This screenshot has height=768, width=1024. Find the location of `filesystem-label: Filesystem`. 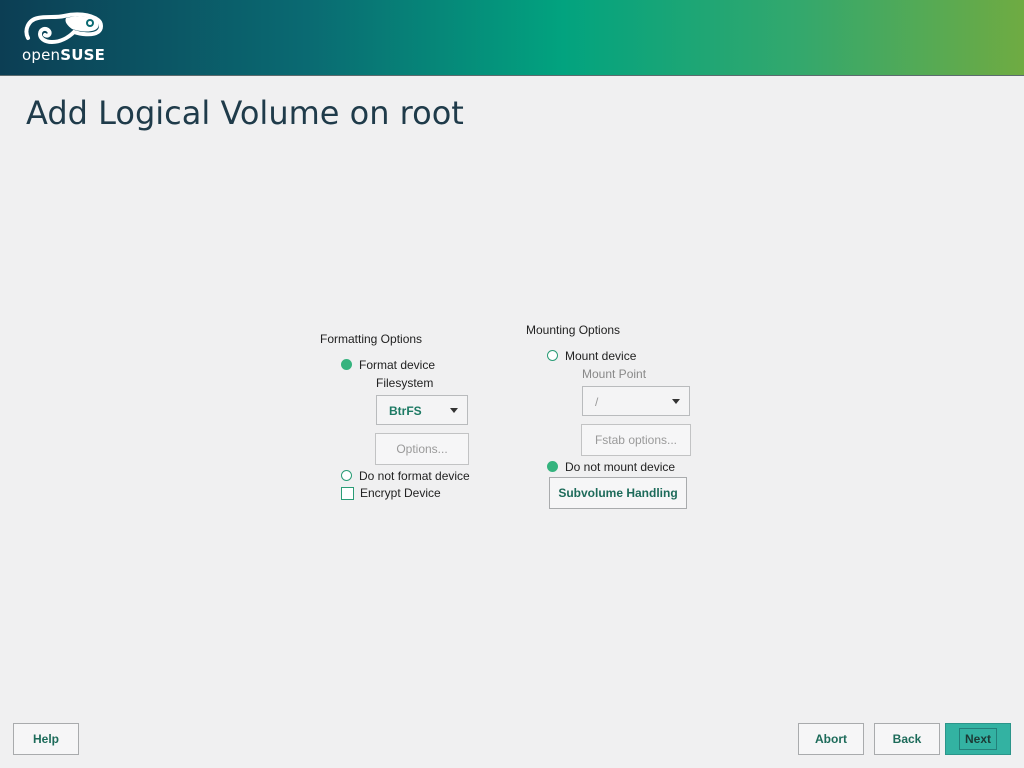

filesystem-label: Filesystem is located at coordinates (405, 383).